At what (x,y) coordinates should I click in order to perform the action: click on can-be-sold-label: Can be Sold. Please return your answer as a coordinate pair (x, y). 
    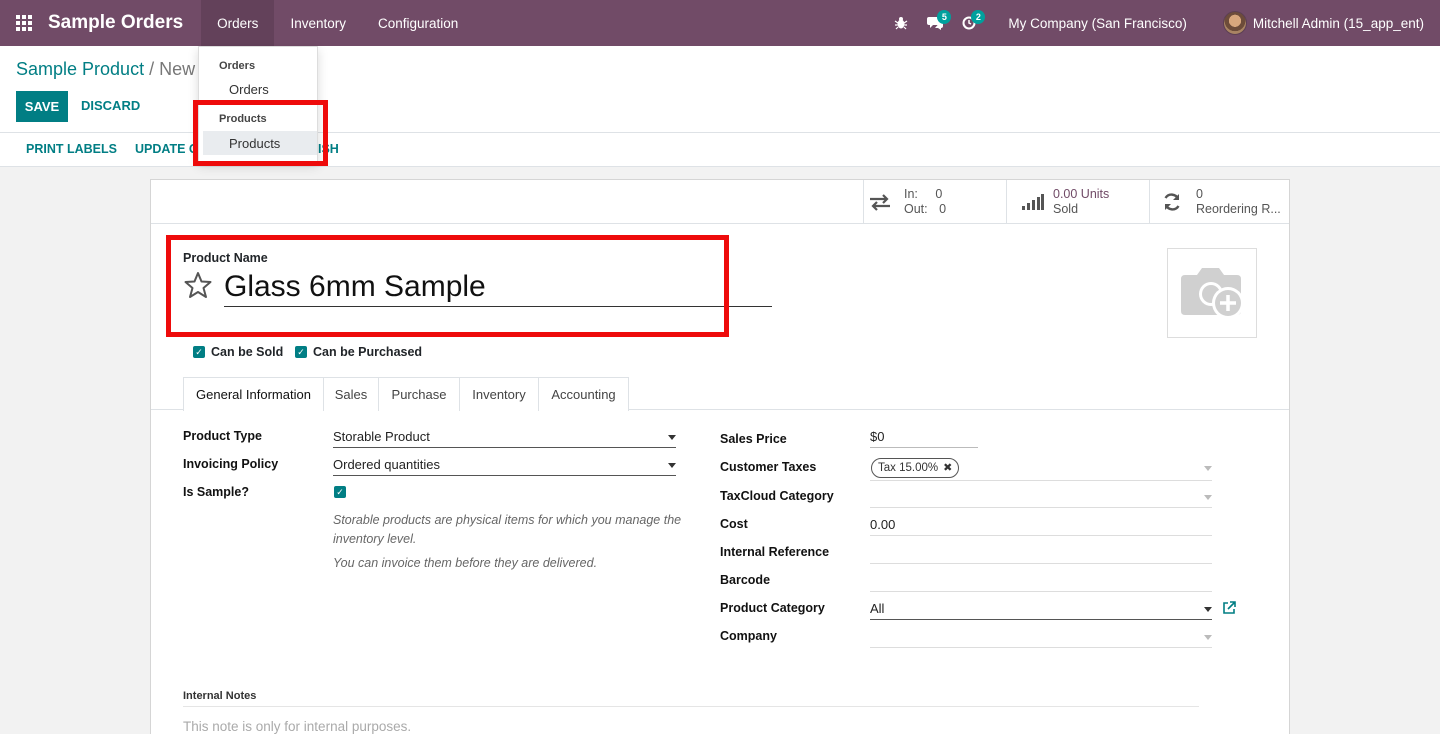
    Looking at the image, I should click on (247, 352).